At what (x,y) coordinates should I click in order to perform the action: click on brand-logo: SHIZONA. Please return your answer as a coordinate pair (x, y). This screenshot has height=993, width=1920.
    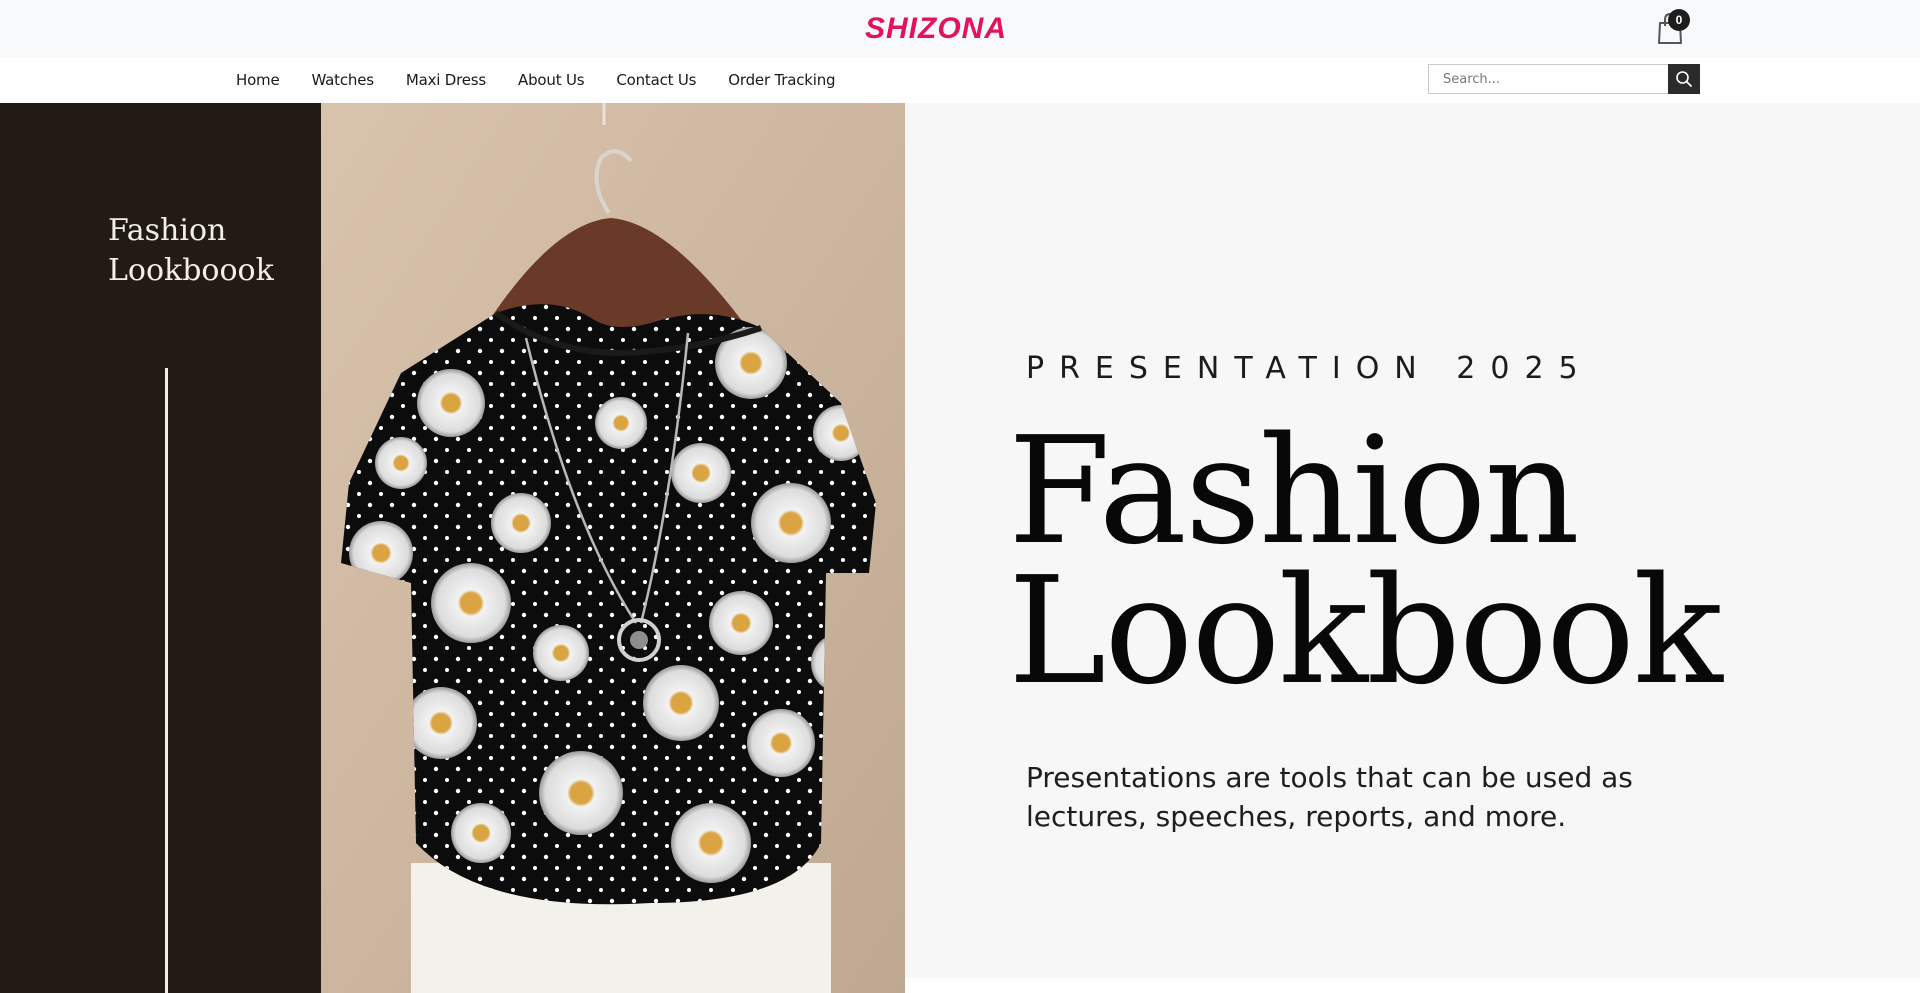
    Looking at the image, I should click on (936, 27).